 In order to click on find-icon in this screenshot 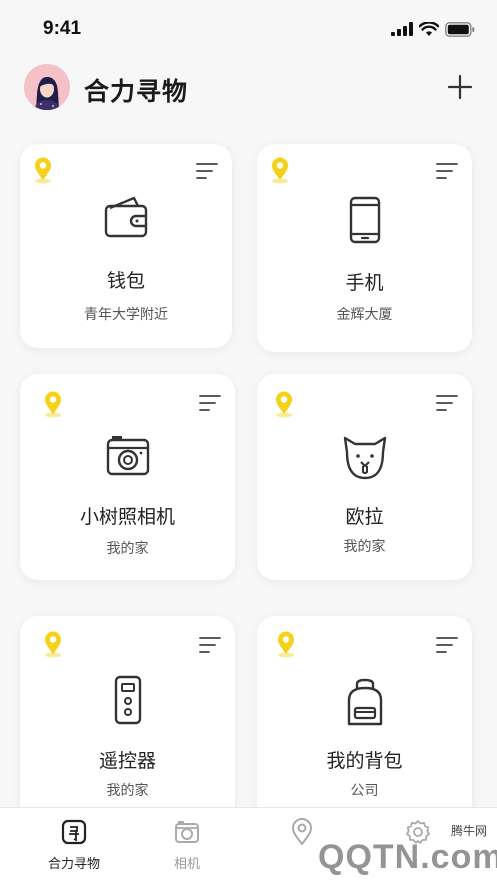, I will do `click(74, 832)`.